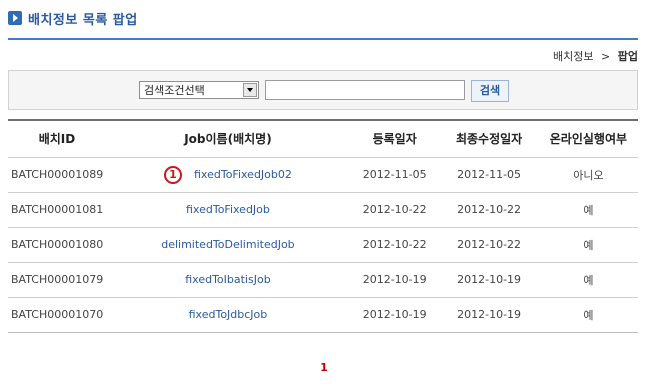  What do you see at coordinates (250, 90) in the screenshot?
I see `chevron-down-icon` at bounding box center [250, 90].